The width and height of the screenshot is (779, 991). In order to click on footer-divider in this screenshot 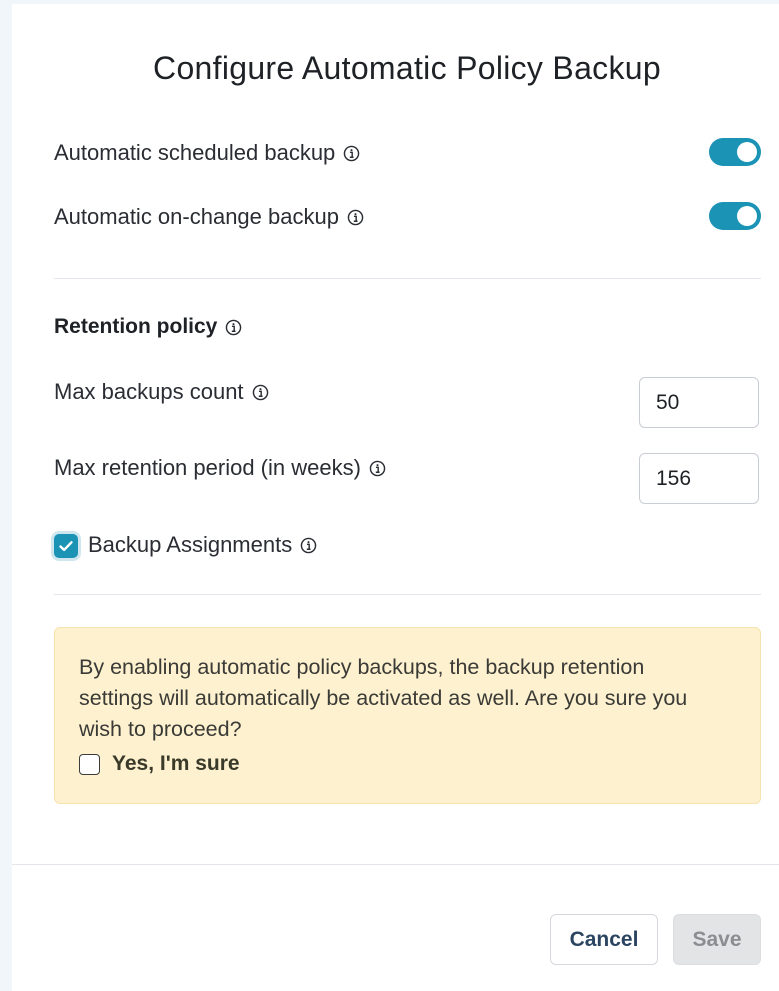, I will do `click(395, 864)`.